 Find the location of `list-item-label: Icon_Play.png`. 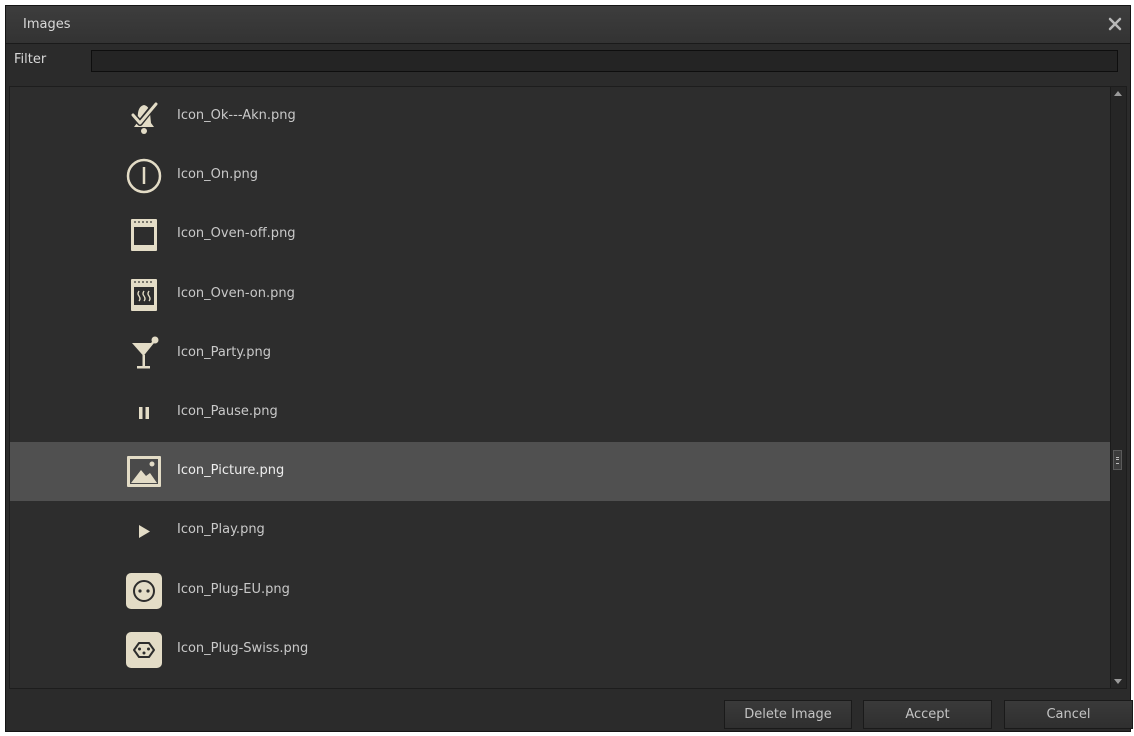

list-item-label: Icon_Play.png is located at coordinates (221, 530).